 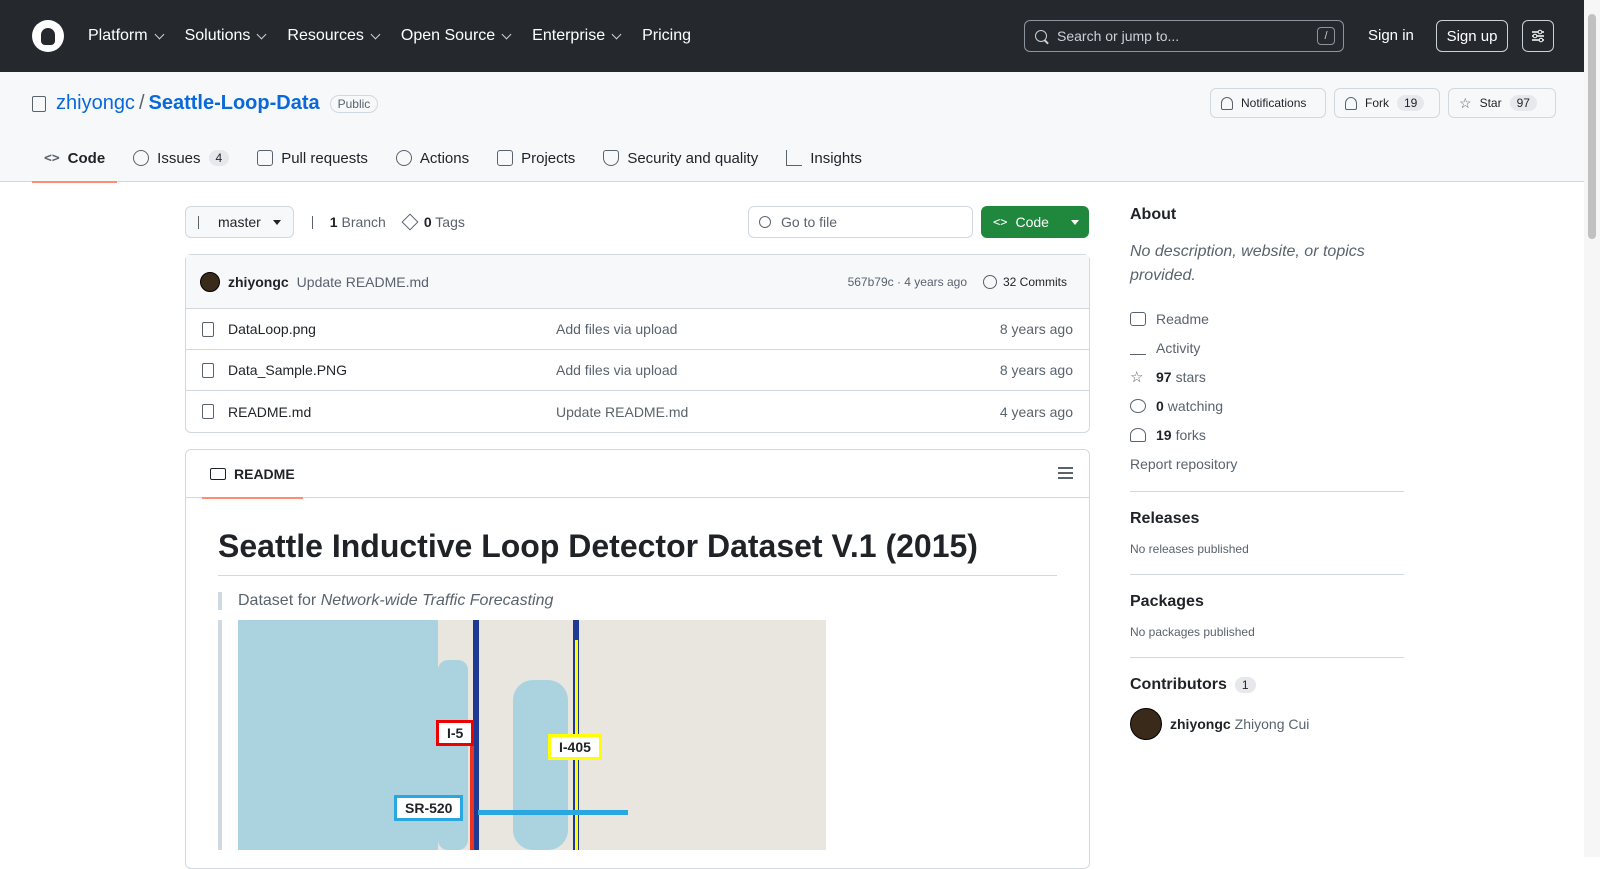 What do you see at coordinates (548, 158) in the screenshot?
I see `tab-label: Projects` at bounding box center [548, 158].